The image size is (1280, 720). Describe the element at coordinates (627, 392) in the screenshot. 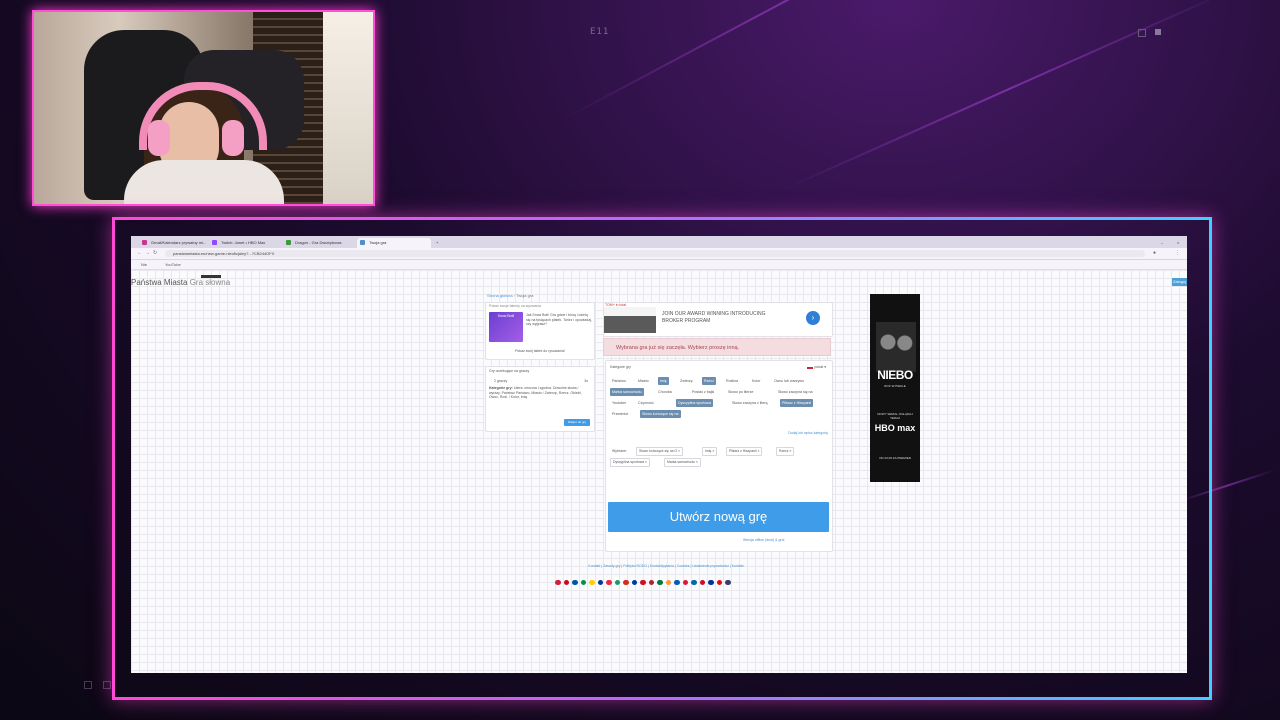

I see `category-chip: Marka samochodu` at that location.